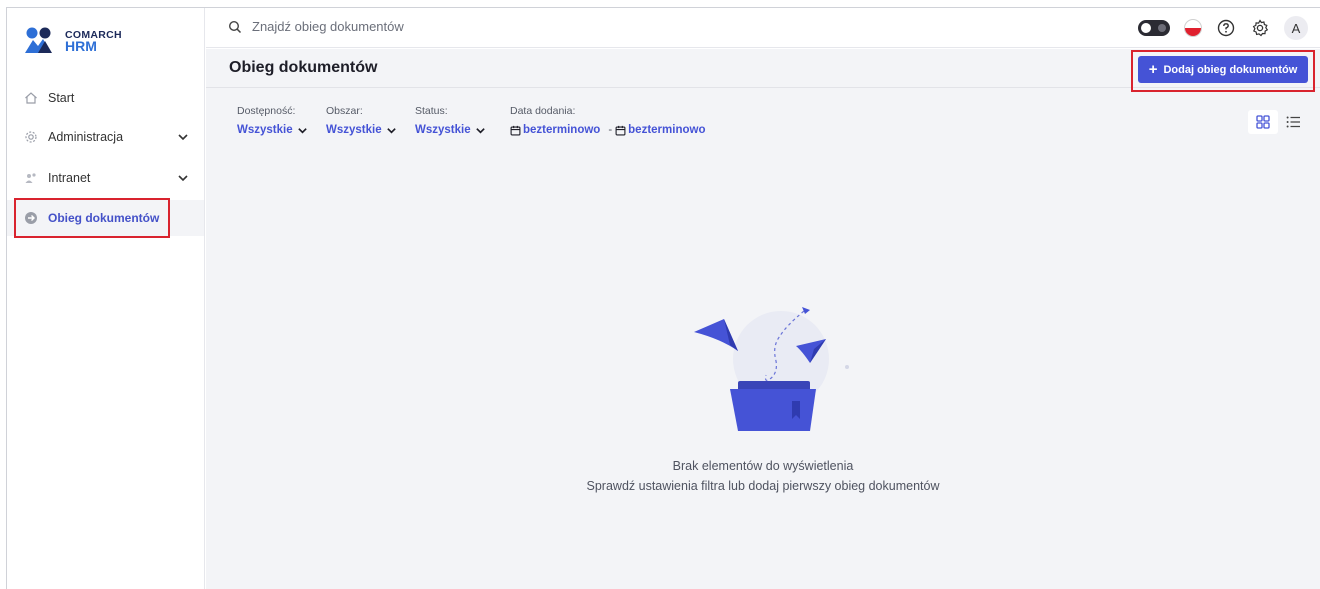 This screenshot has height=589, width=1320. I want to click on date-from-picker: bezterminowo, so click(555, 130).